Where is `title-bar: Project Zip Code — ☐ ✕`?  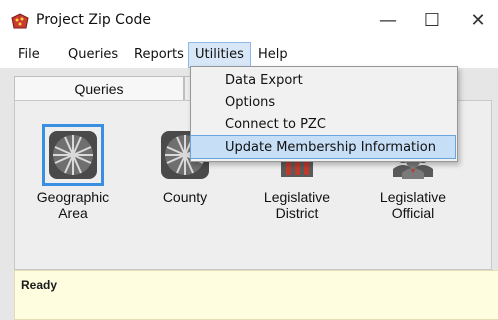 title-bar: Project Zip Code — ☐ ✕ is located at coordinates (249, 21).